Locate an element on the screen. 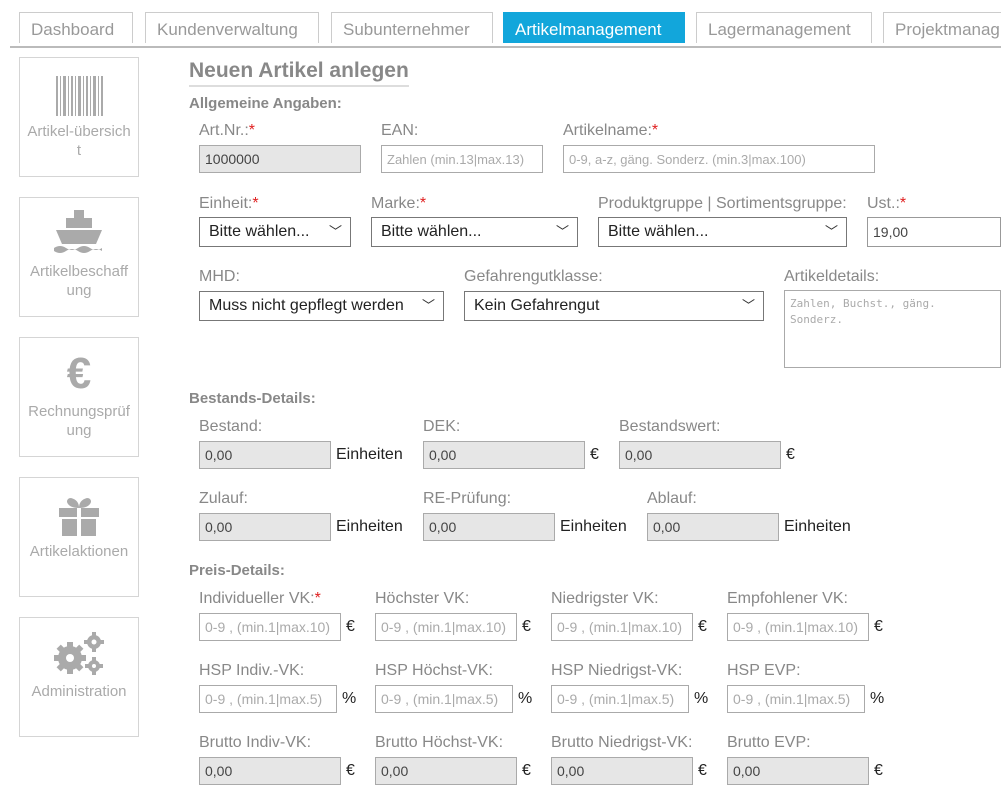  brutto-hoechst-unit: € is located at coordinates (526, 770).